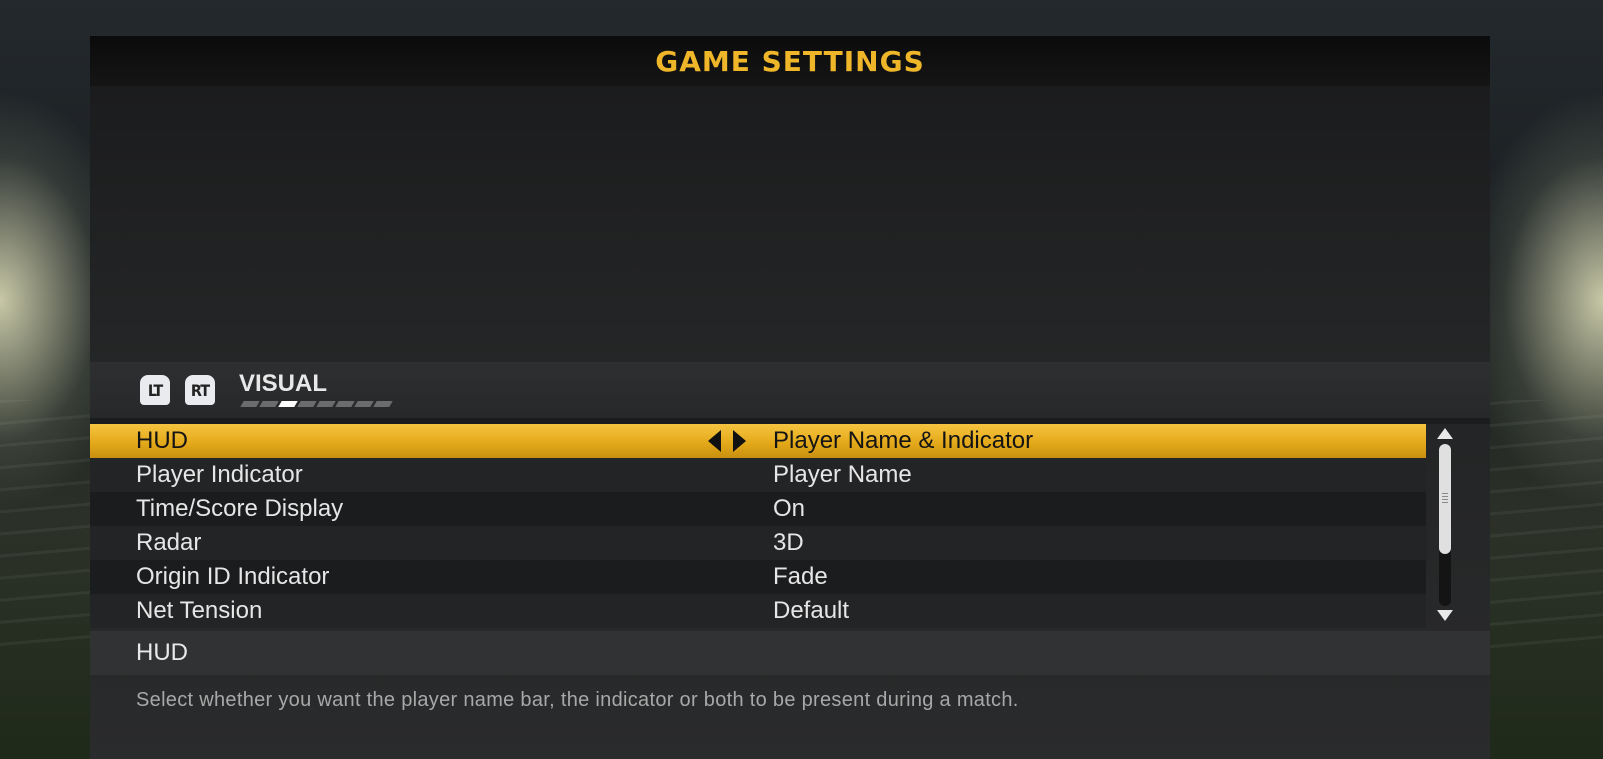 The height and width of the screenshot is (759, 1603). Describe the element at coordinates (219, 474) in the screenshot. I see `setting-name: Player Indicator` at that location.